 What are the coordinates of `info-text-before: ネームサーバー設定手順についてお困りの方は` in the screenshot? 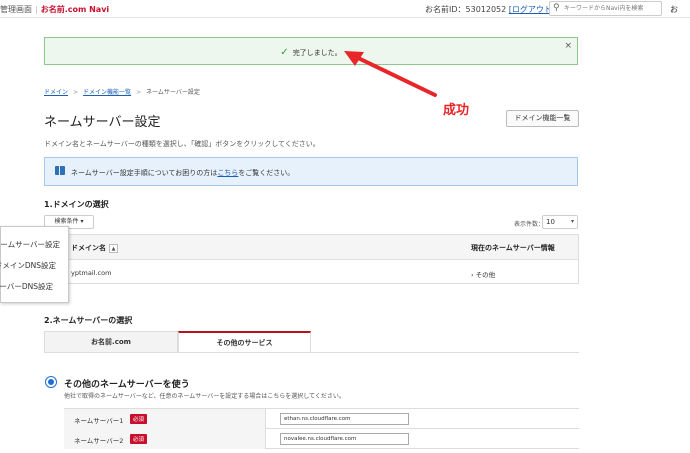 It's located at (144, 173).